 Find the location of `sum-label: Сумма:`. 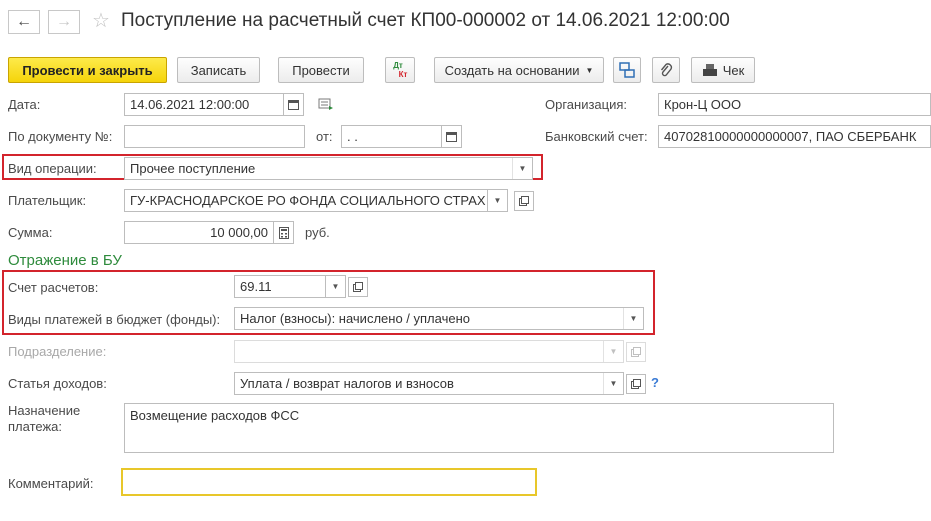

sum-label: Сумма: is located at coordinates (30, 232).